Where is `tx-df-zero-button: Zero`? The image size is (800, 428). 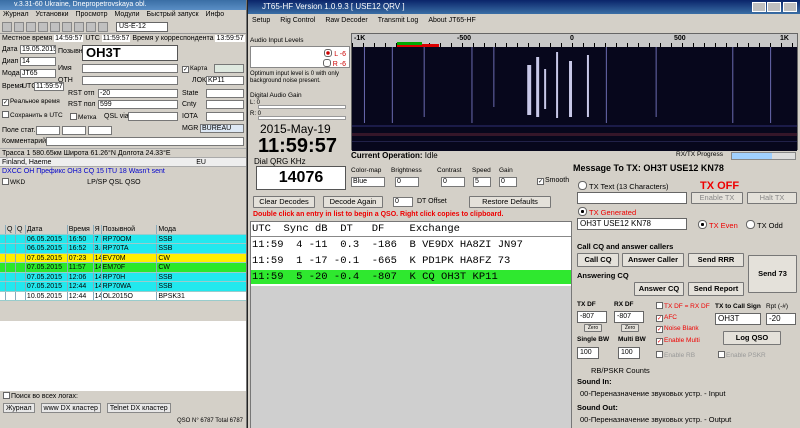
tx-df-zero-button: Zero is located at coordinates (593, 328).